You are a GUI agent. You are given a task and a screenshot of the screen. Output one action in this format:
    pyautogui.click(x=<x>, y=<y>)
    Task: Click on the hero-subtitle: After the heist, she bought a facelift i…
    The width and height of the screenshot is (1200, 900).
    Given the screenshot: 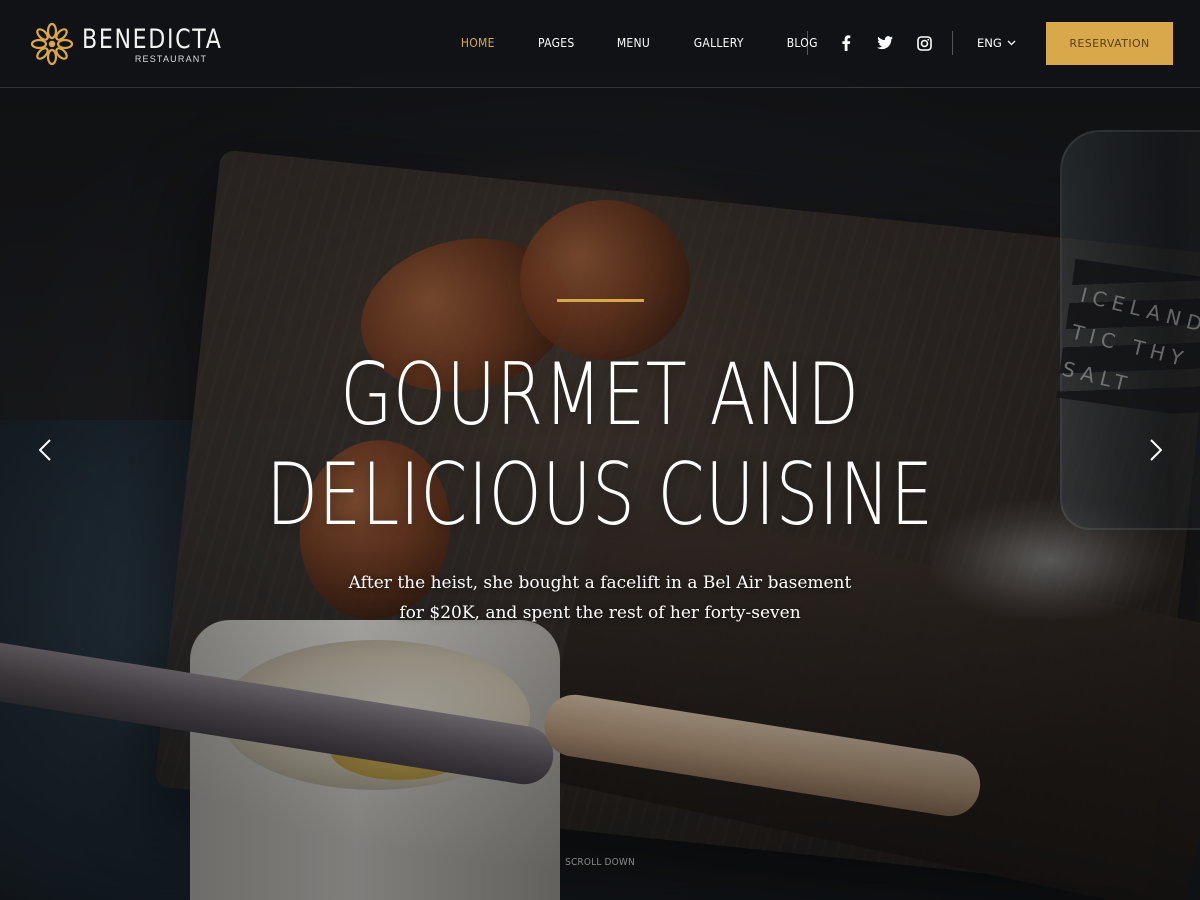 What is the action you would take?
    pyautogui.click(x=600, y=598)
    